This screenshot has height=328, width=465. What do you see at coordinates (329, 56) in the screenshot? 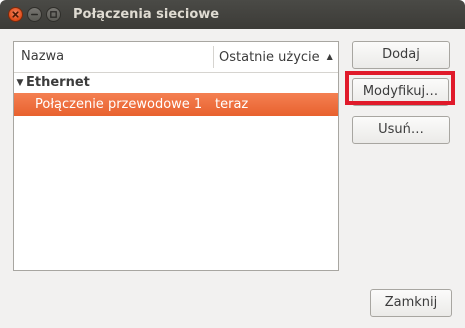
I see `sort-ascending-icon: ▲` at bounding box center [329, 56].